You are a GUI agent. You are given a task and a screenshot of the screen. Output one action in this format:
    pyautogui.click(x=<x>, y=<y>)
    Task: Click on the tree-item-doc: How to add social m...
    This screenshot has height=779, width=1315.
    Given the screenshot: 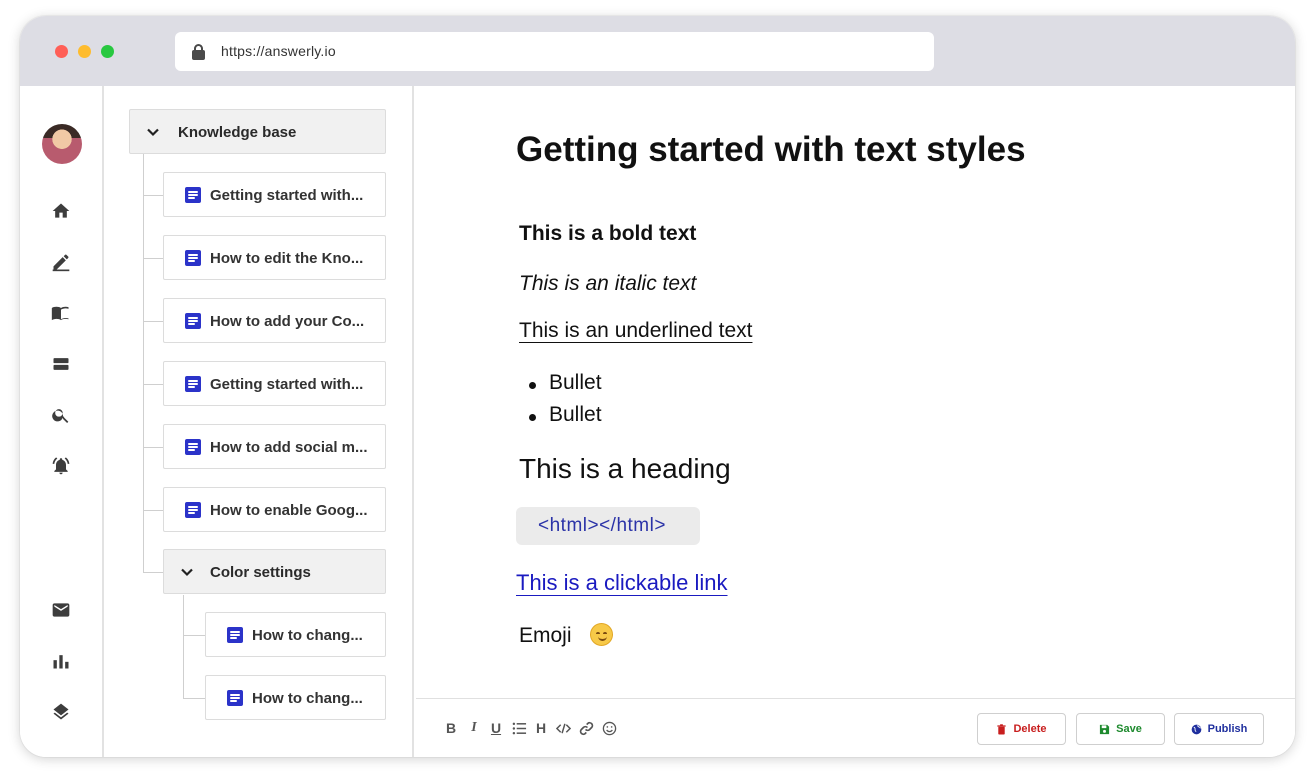 What is the action you would take?
    pyautogui.click(x=274, y=446)
    